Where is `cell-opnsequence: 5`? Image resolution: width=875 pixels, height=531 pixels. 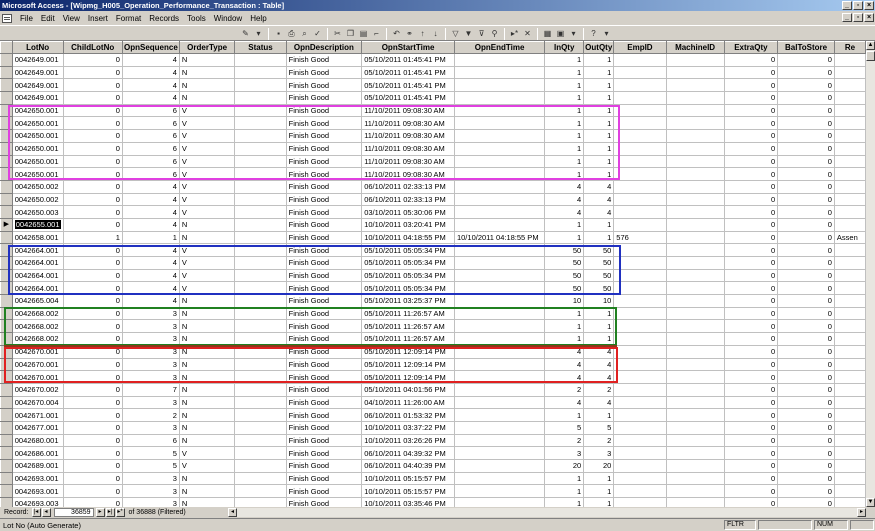 cell-opnsequence: 5 is located at coordinates (150, 453).